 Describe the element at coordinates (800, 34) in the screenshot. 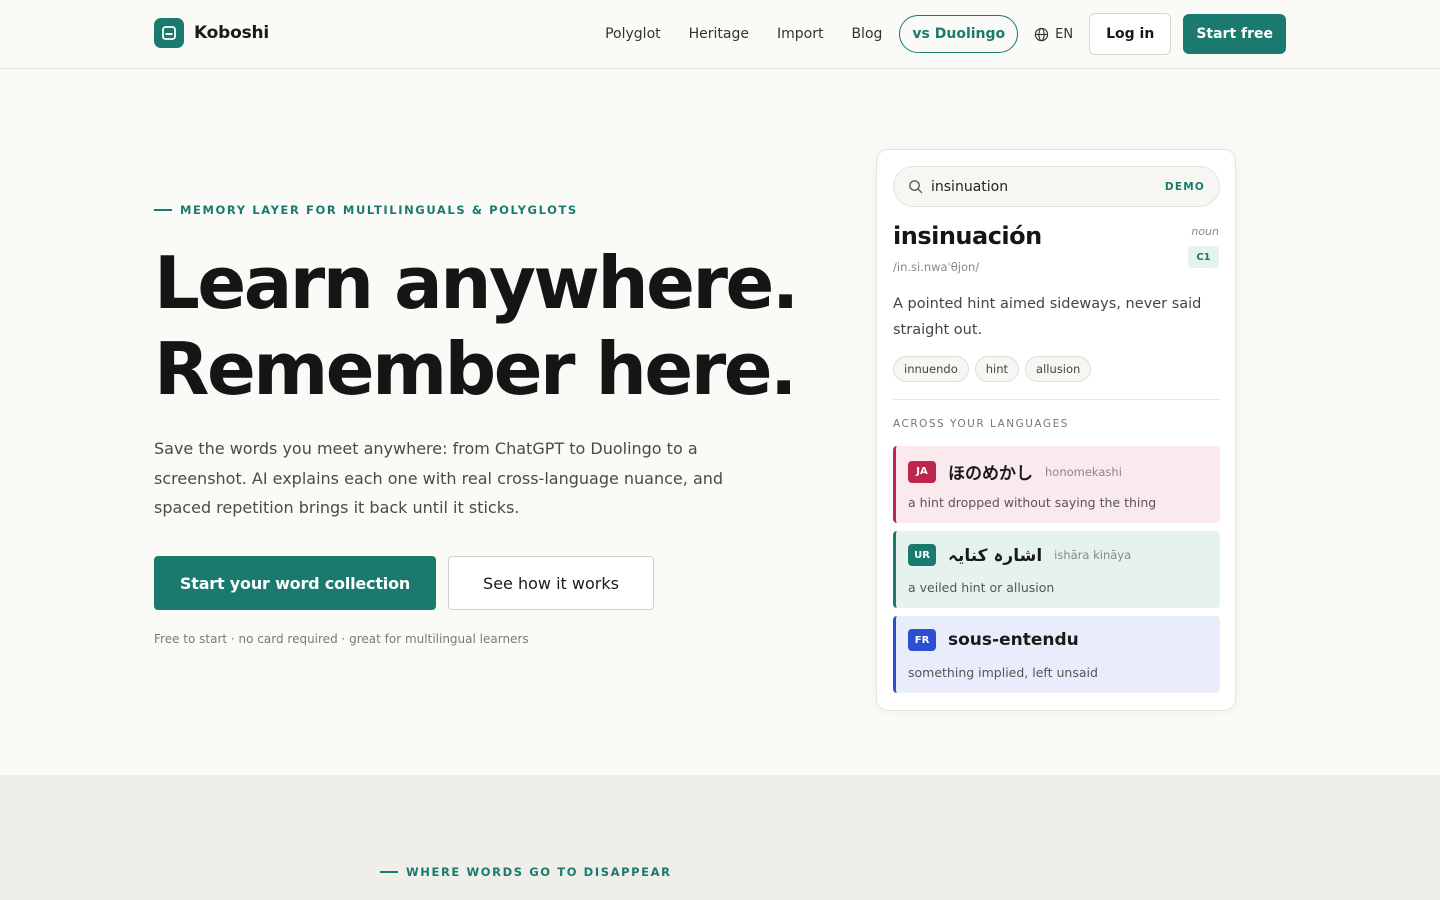

I see `nav-link-import: Import` at that location.